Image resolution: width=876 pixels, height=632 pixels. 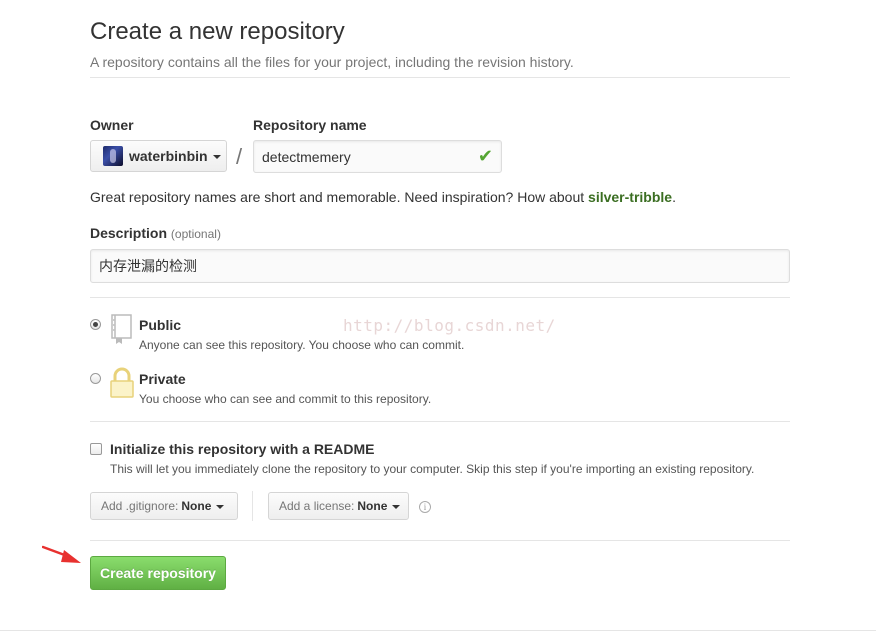 I want to click on public-option-title: Public, so click(x=160, y=325).